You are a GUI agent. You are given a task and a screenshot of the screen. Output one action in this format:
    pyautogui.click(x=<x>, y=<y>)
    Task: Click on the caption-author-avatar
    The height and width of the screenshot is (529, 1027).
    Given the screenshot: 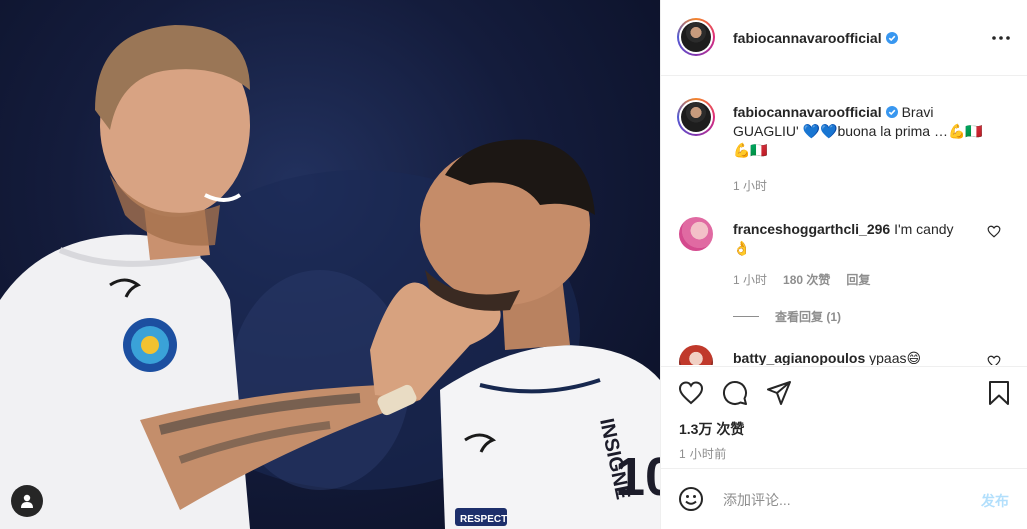 What is the action you would take?
    pyautogui.click(x=696, y=117)
    